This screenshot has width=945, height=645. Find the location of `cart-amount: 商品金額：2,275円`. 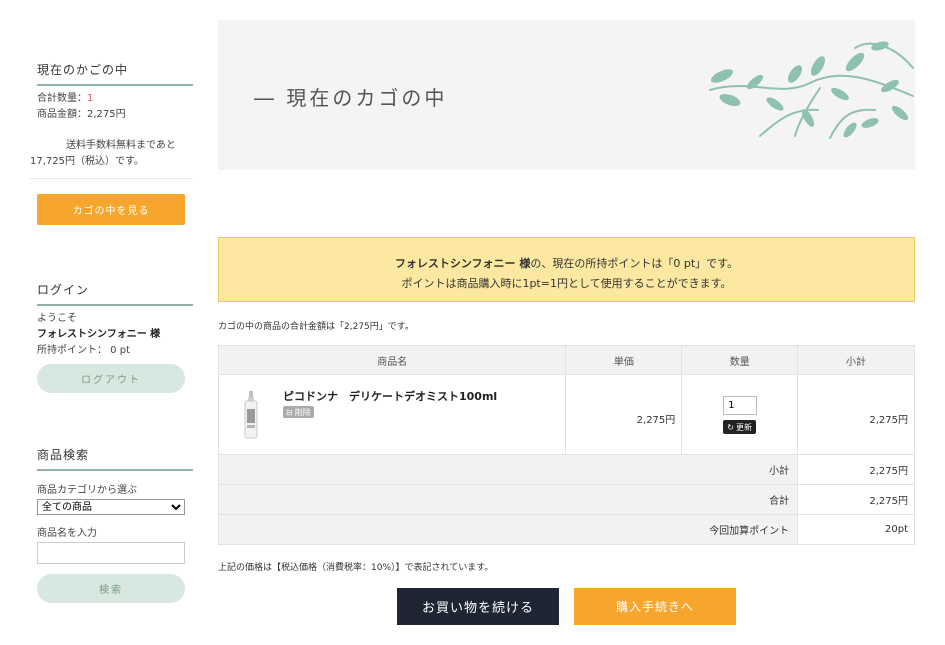

cart-amount: 商品金額：2,275円 is located at coordinates (81, 114).